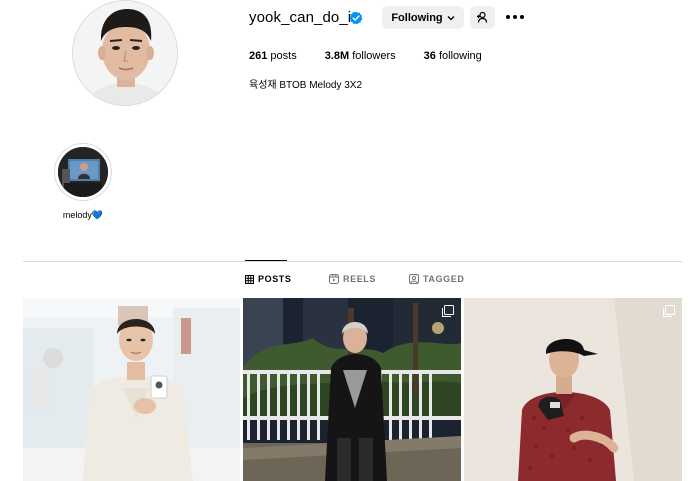 The image size is (700, 481). I want to click on tab-tagged: TAGGED, so click(436, 279).